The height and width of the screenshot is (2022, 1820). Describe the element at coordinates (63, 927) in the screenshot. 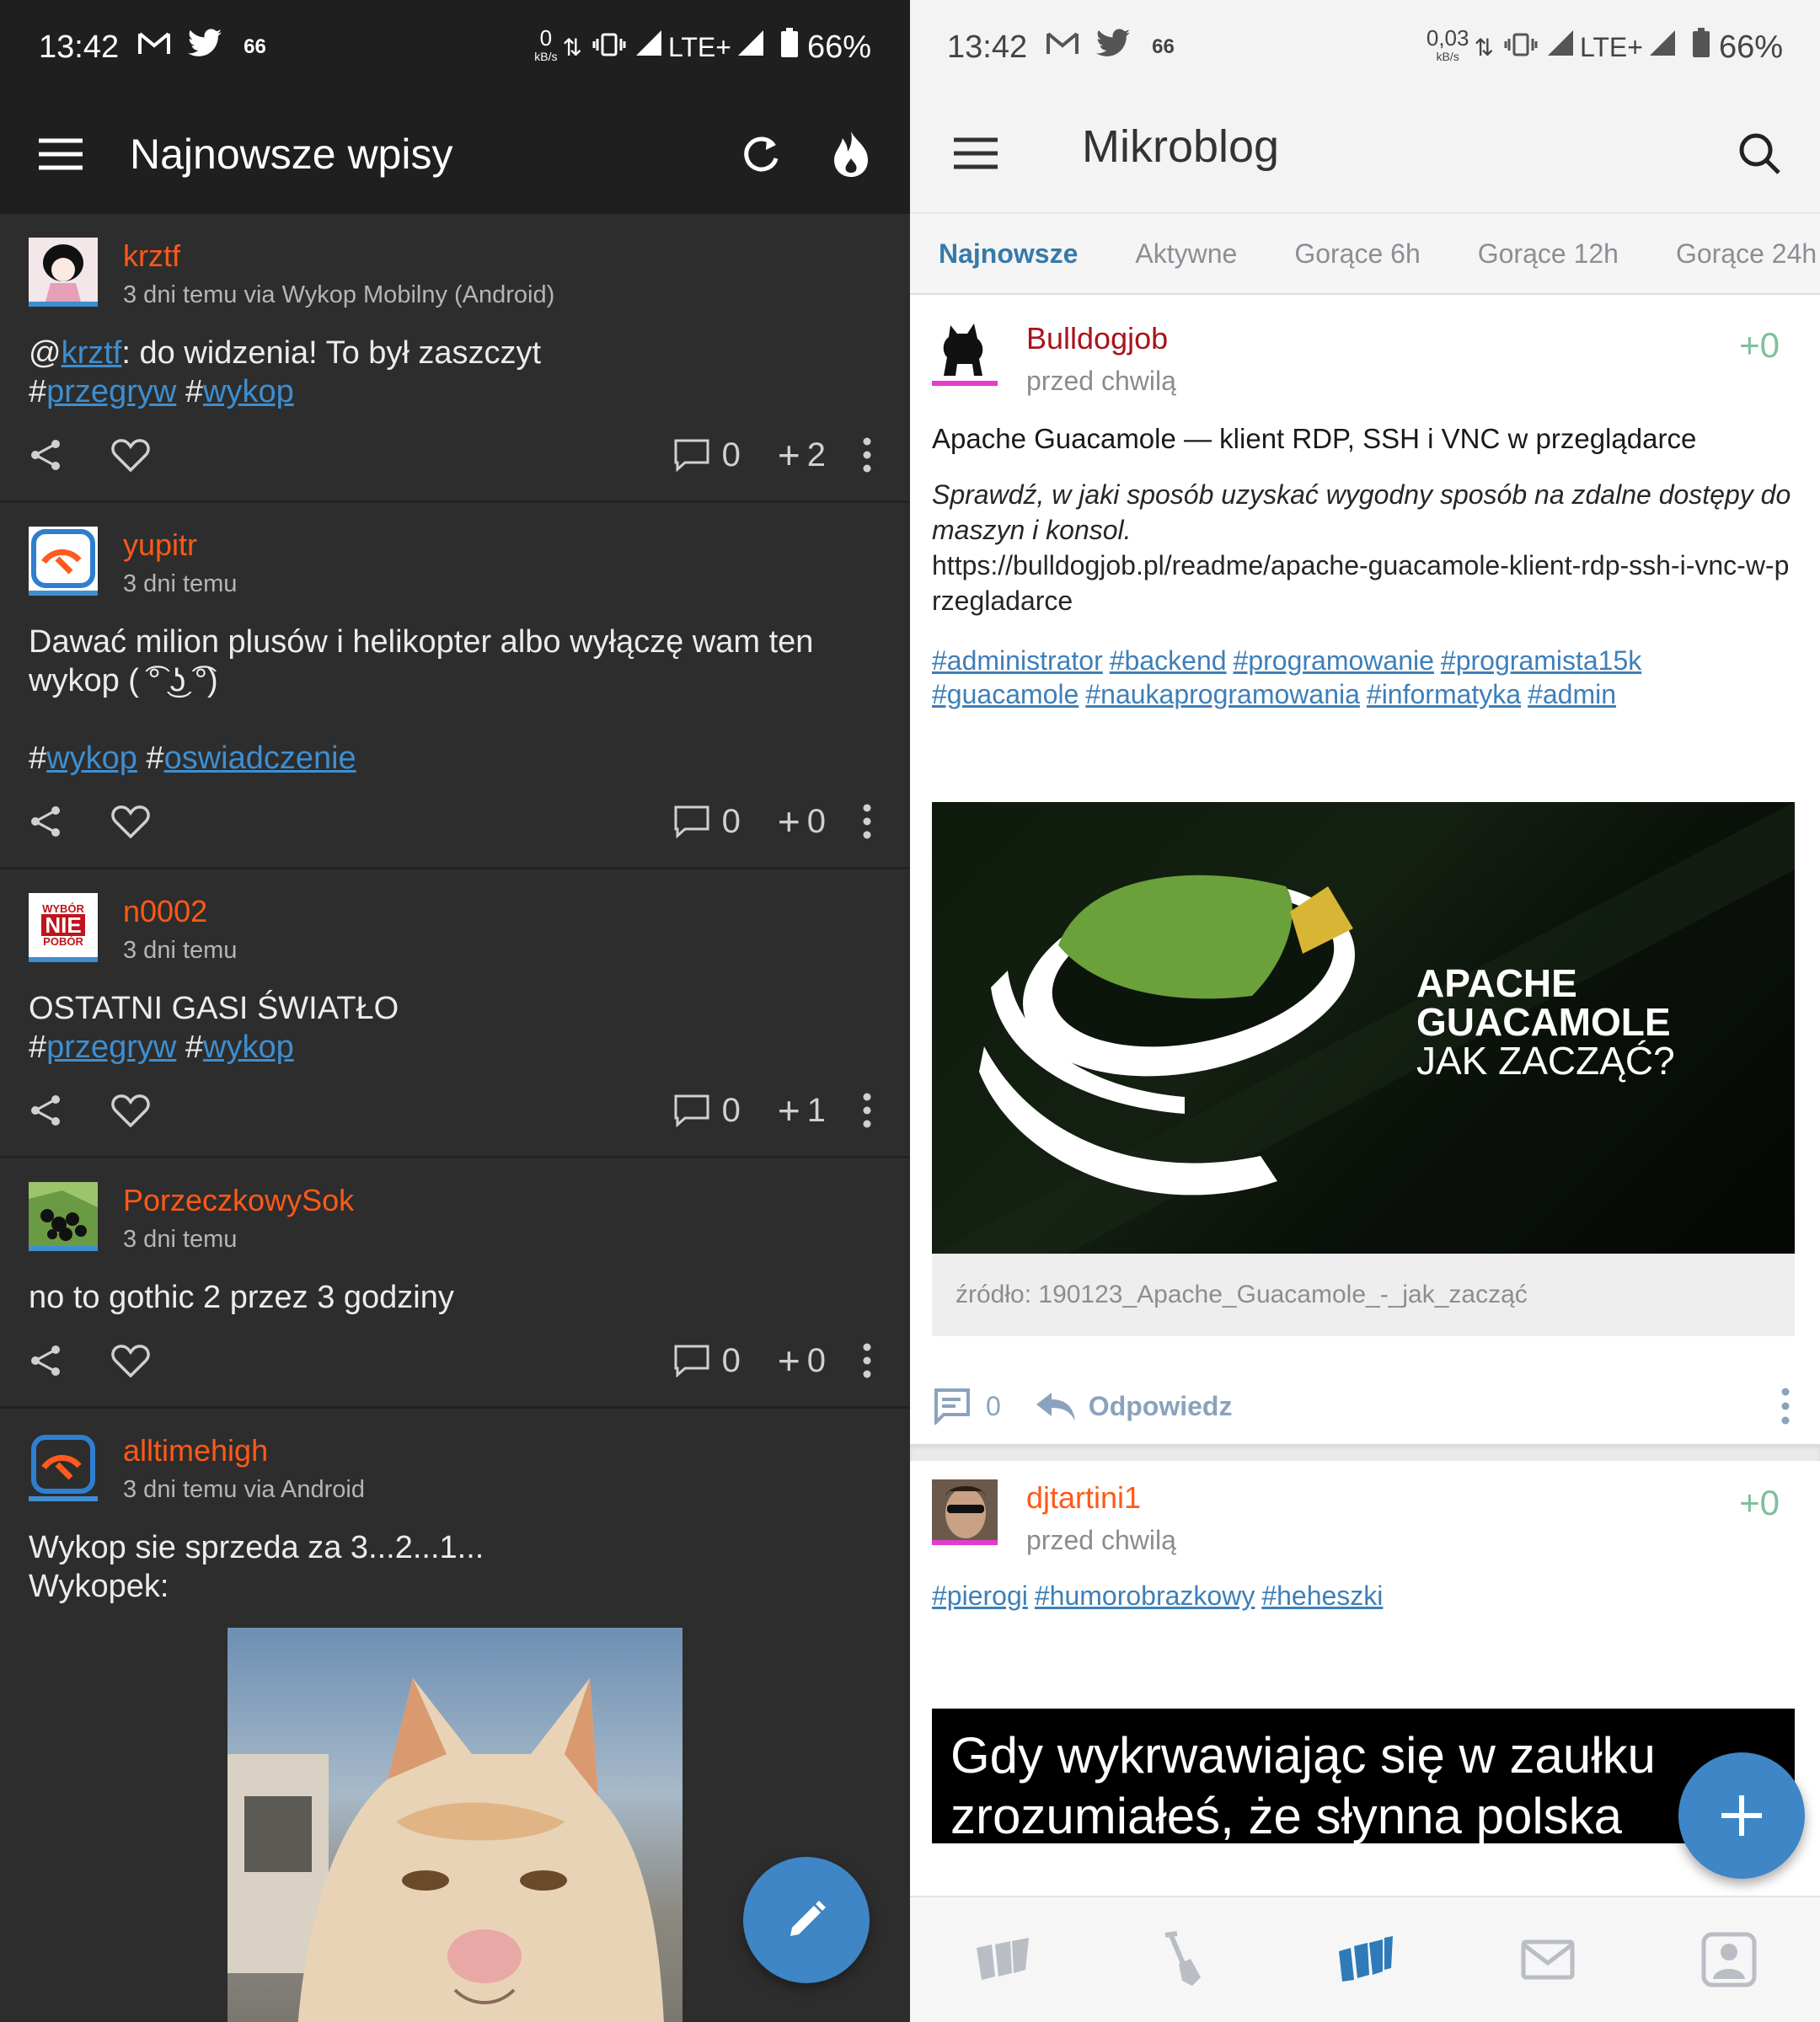

I see `avatar: WYBÓR NIE POBÓR` at that location.